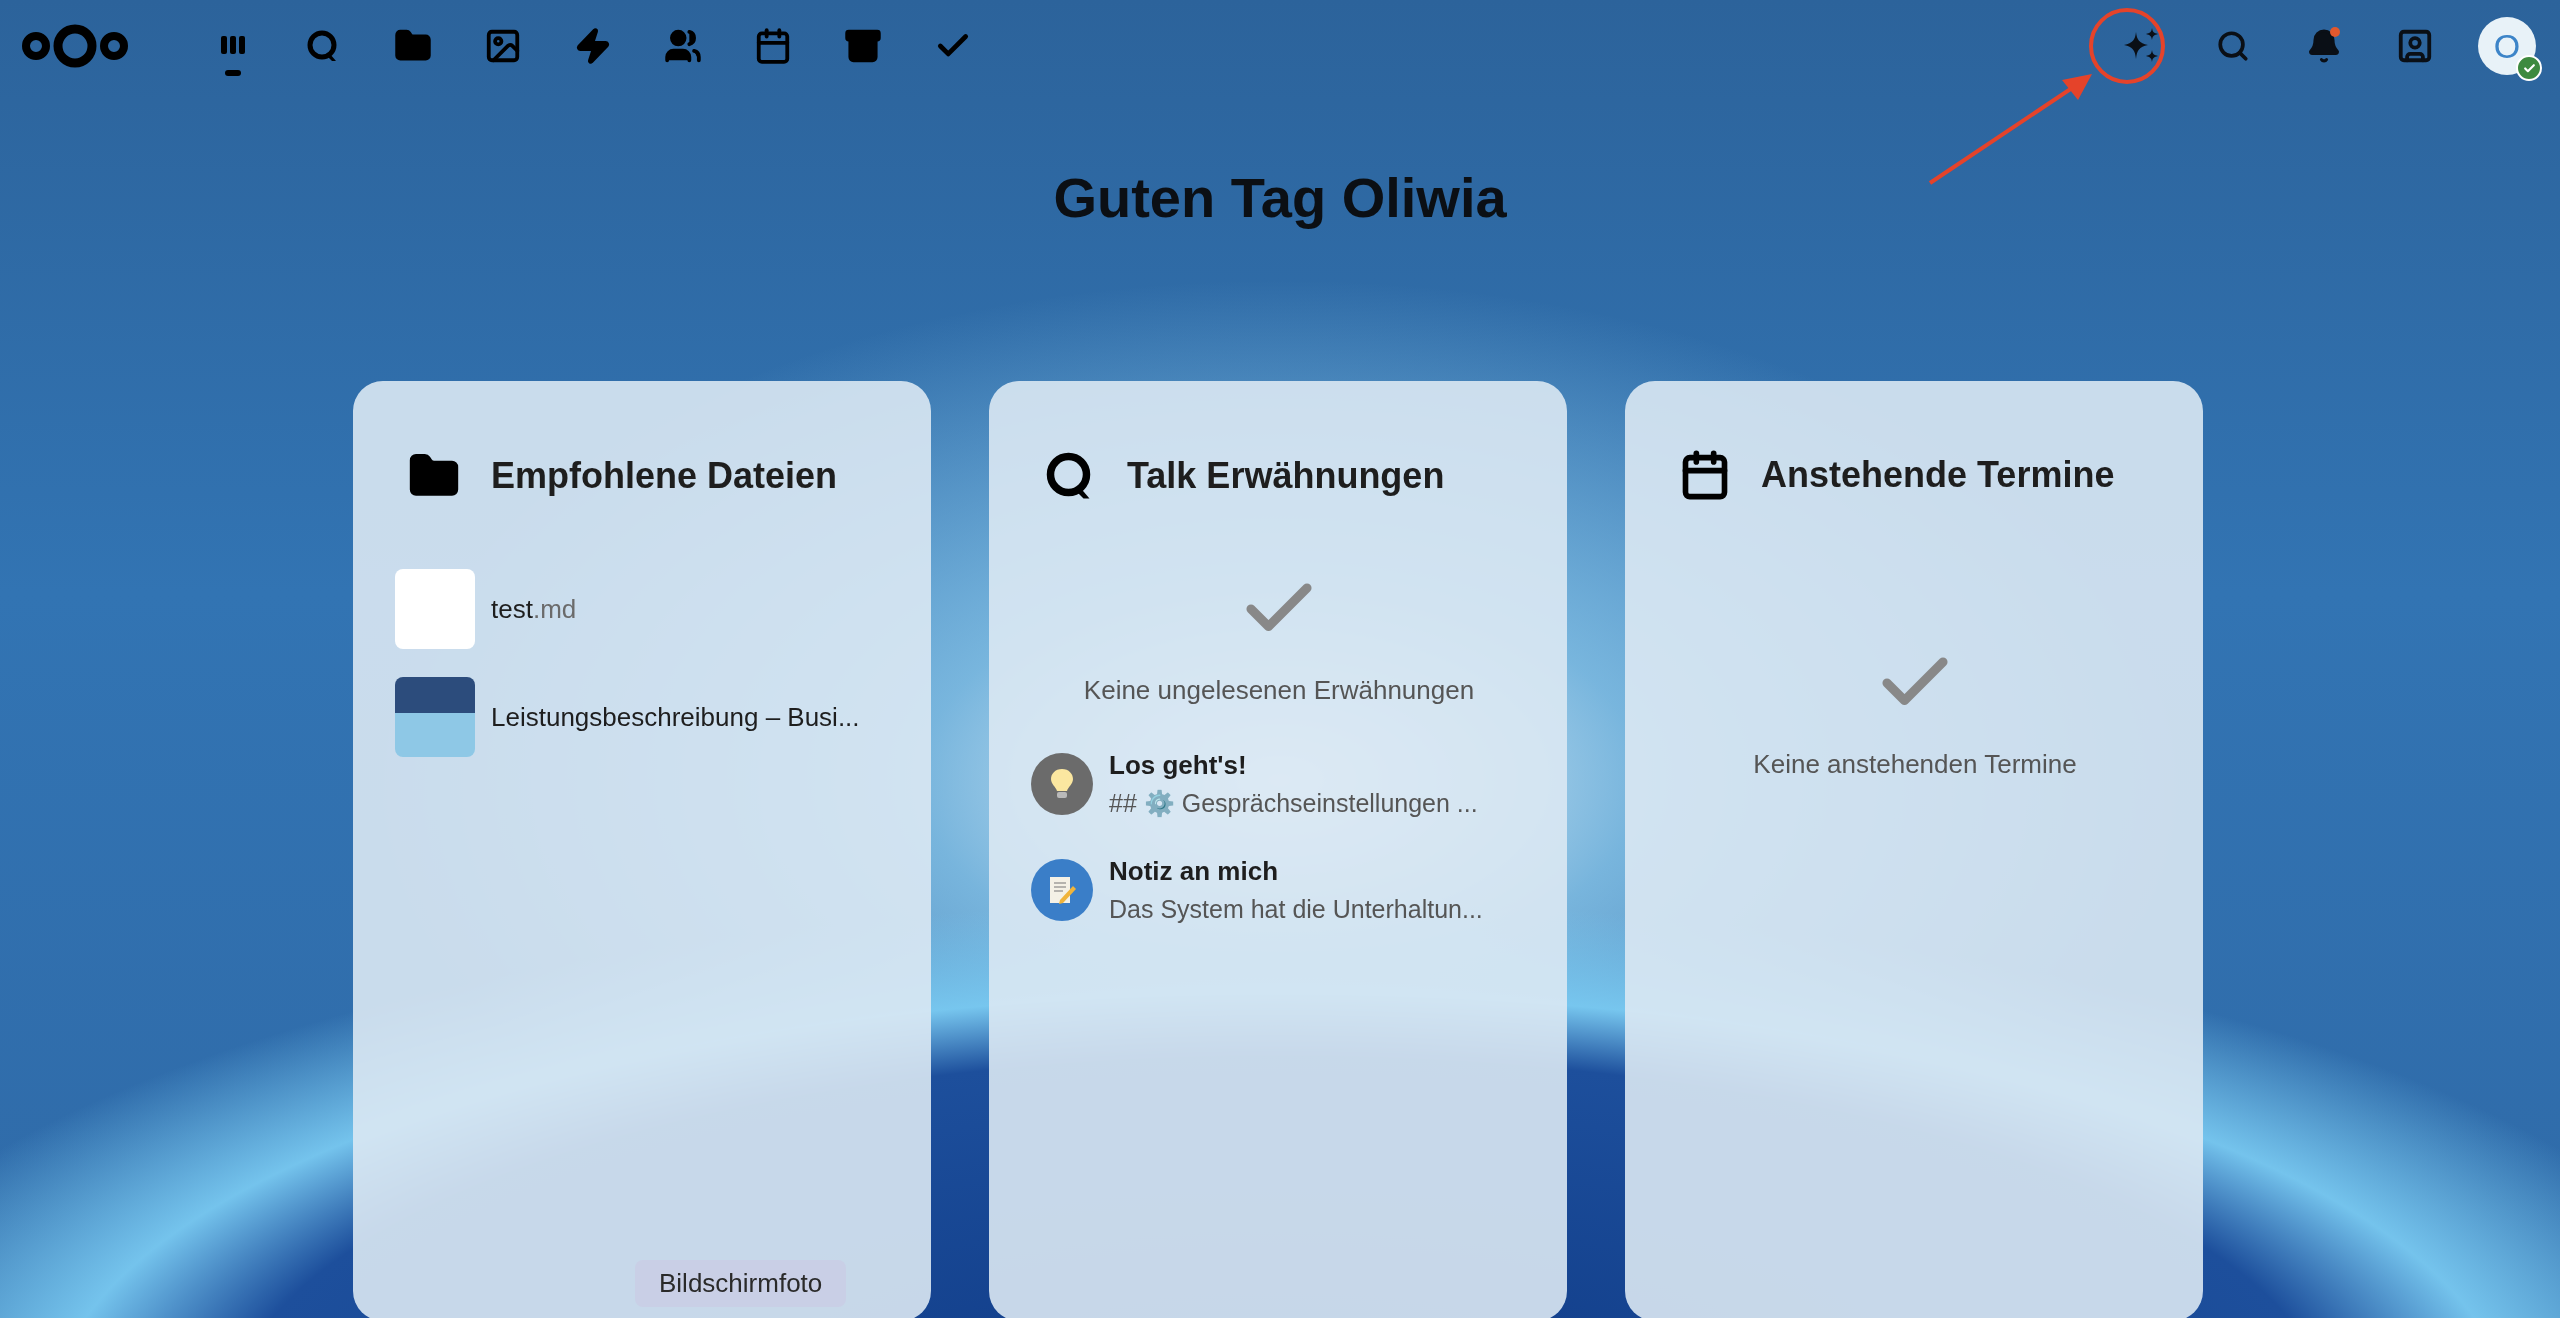  What do you see at coordinates (1280, 198) in the screenshot?
I see `greeting-heading: Guten Tag Oliwia` at bounding box center [1280, 198].